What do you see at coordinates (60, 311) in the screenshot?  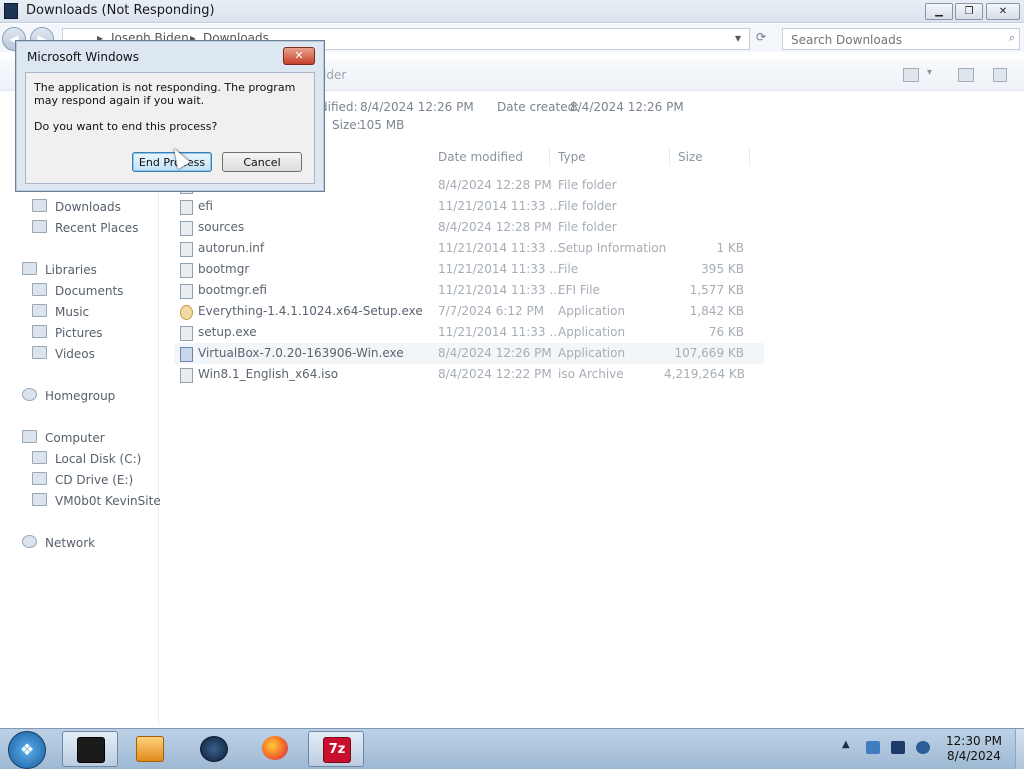 I see `nav-music: Music` at bounding box center [60, 311].